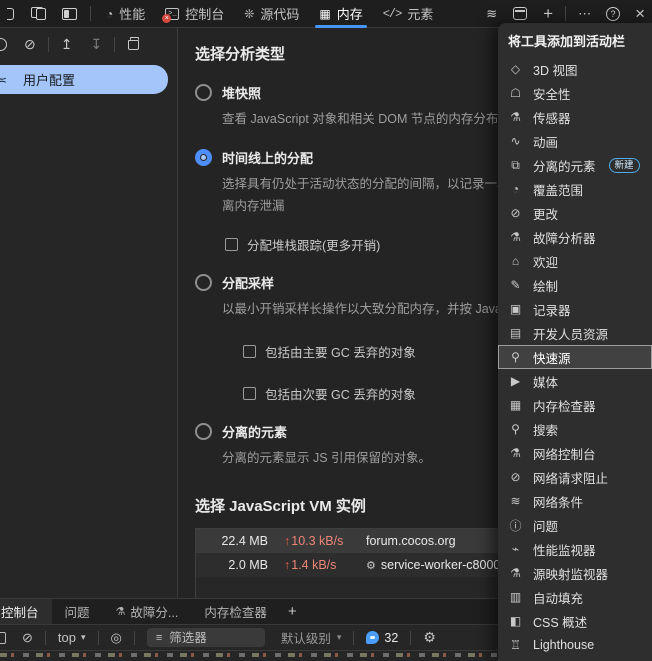  I want to click on log-level-label: 默认级别, so click(305, 639).